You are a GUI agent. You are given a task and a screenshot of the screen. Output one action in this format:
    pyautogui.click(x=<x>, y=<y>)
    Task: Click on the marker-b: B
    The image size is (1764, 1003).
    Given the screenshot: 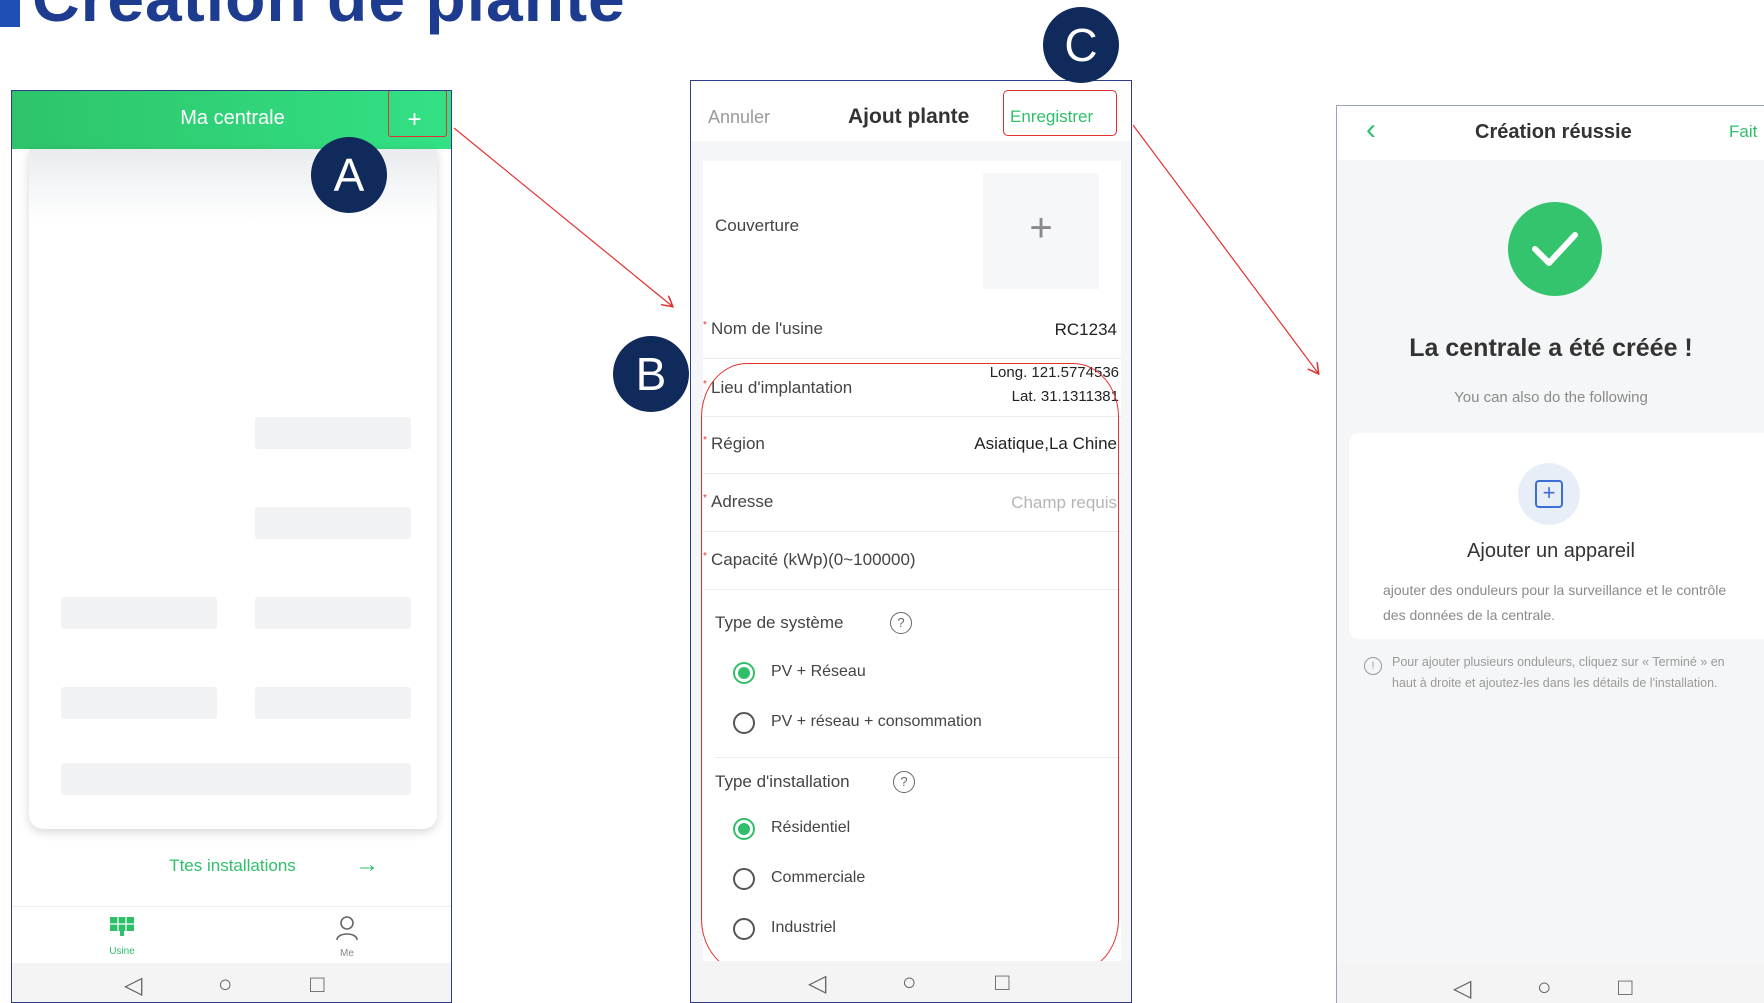 What is the action you would take?
    pyautogui.click(x=651, y=374)
    